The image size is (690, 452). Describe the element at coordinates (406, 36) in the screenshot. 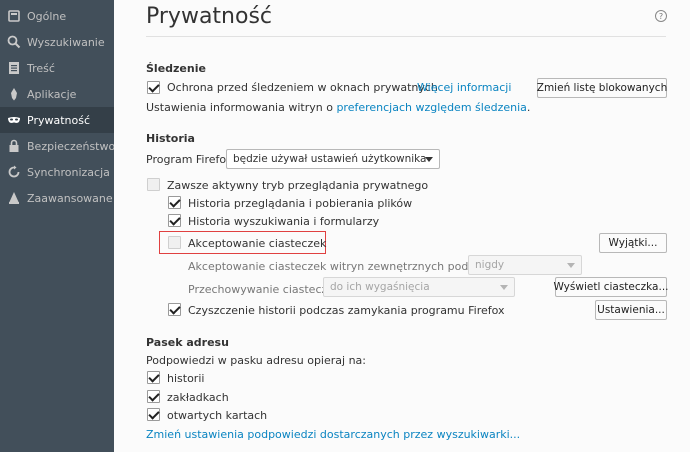

I see `title-divider` at that location.